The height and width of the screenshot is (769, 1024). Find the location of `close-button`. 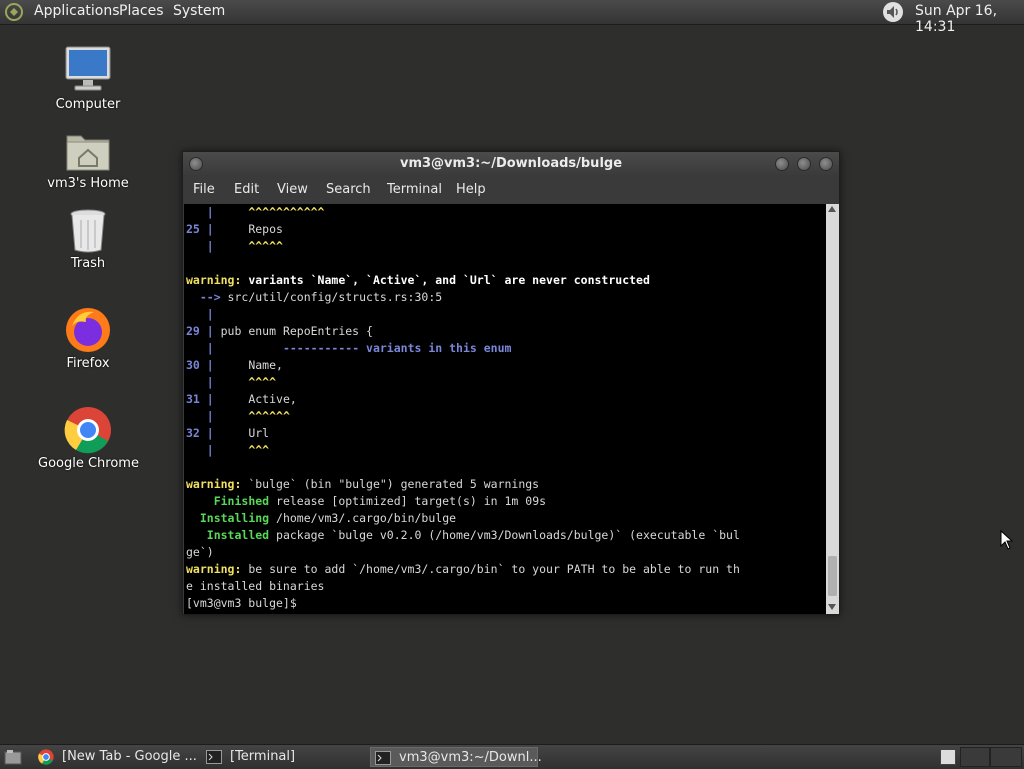

close-button is located at coordinates (826, 164).